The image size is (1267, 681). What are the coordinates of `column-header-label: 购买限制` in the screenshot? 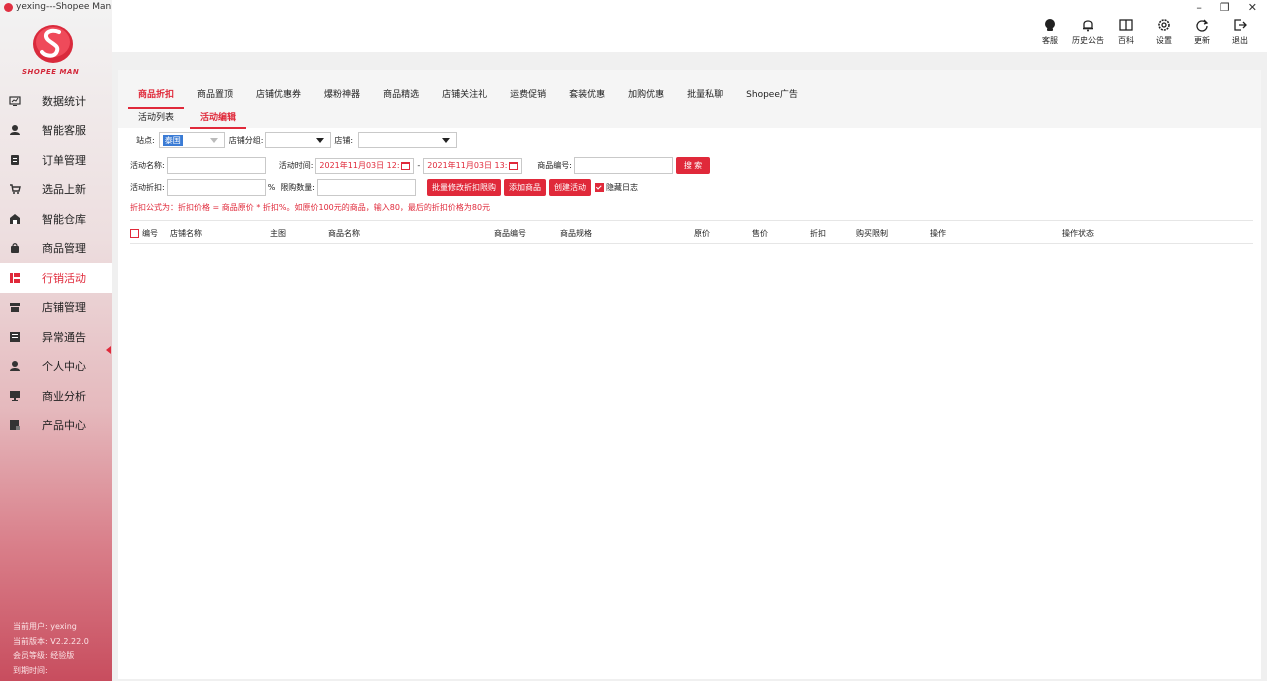 It's located at (872, 233).